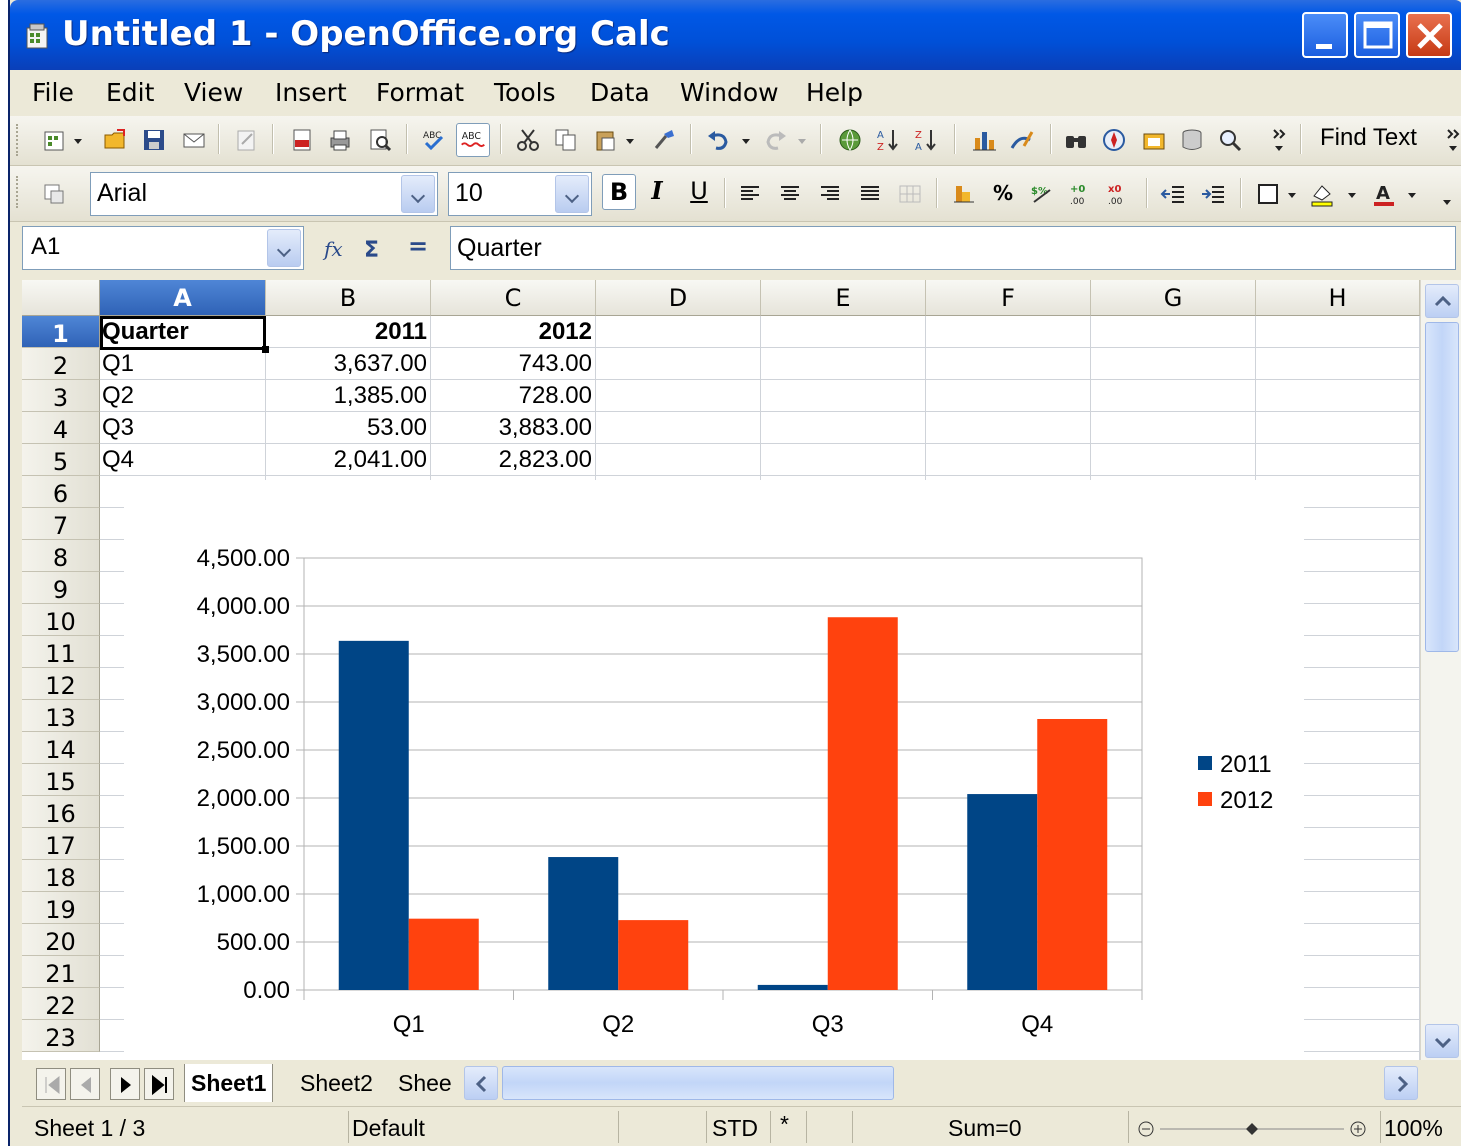  What do you see at coordinates (1008, 298) in the screenshot?
I see `column-header-f: F` at bounding box center [1008, 298].